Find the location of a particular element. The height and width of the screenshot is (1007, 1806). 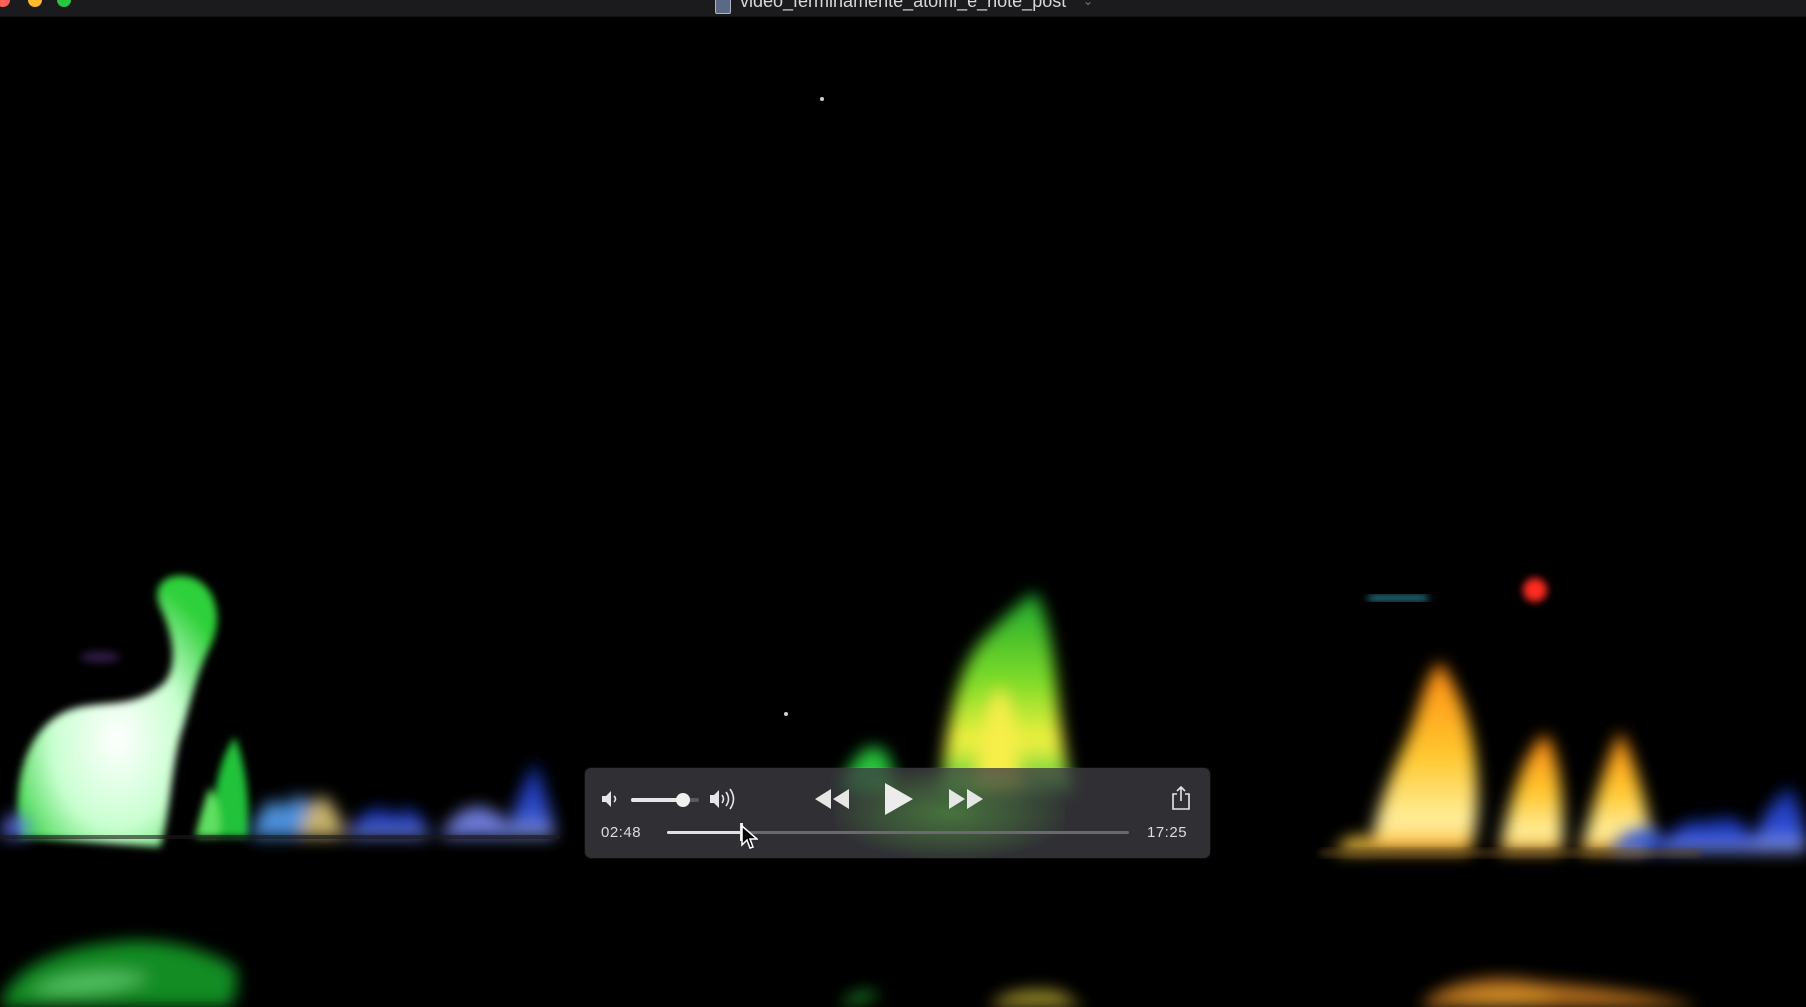

window-title: video_ferminamente_atomi_e_note_post is located at coordinates (903, 5).